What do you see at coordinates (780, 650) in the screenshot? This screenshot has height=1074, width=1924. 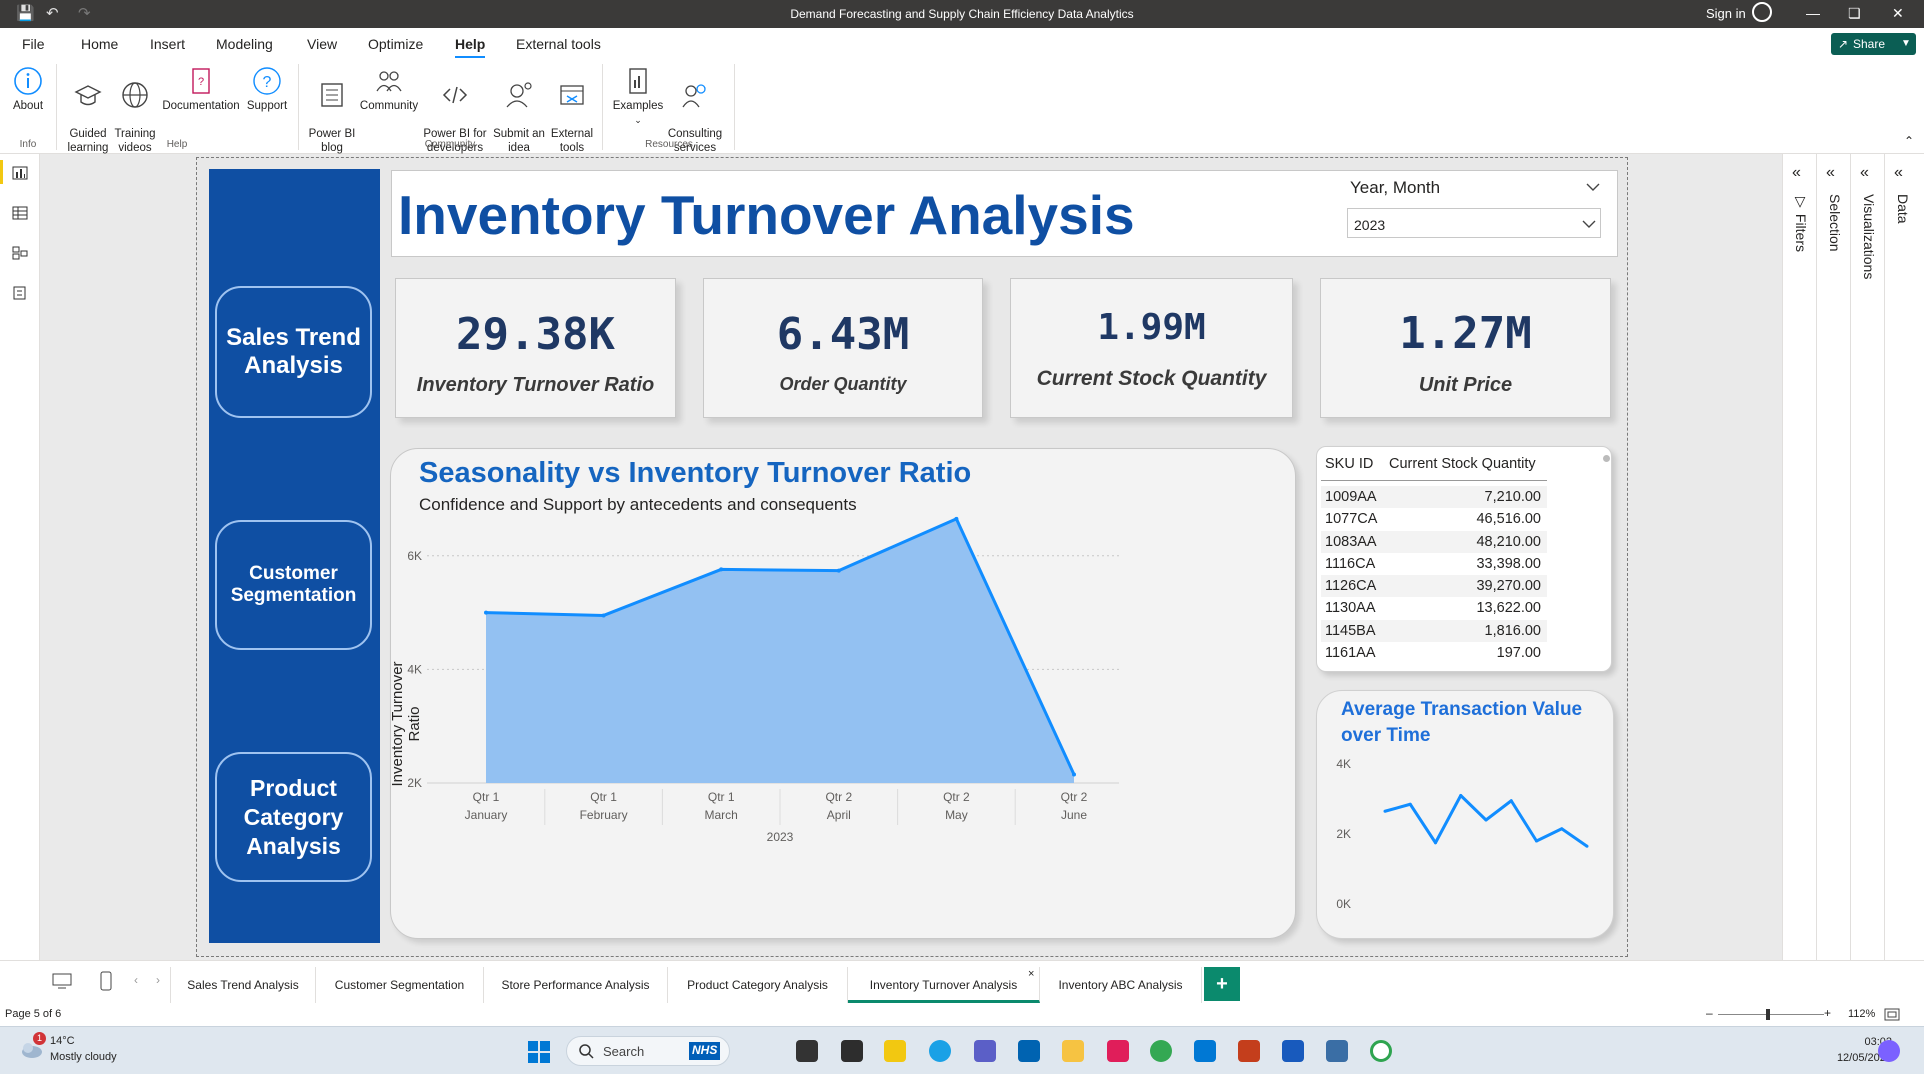 I see `area-fill` at bounding box center [780, 650].